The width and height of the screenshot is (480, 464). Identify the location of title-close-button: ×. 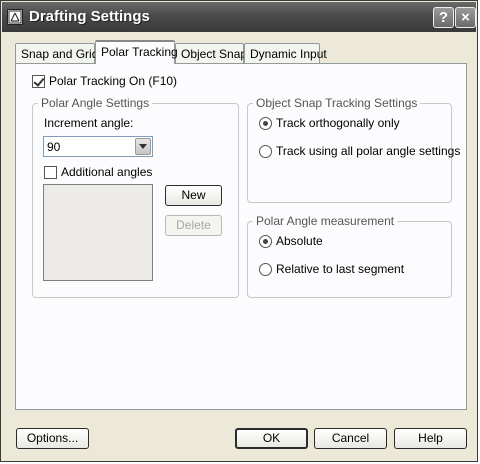
(465, 17).